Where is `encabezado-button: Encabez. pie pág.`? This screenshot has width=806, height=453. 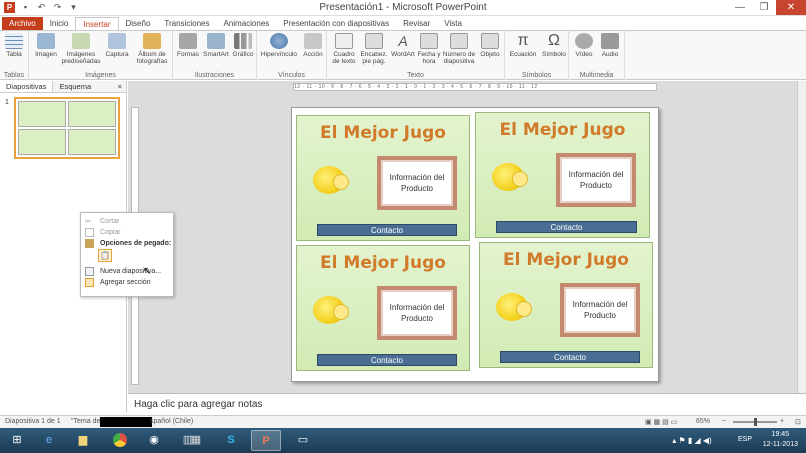 encabezado-button: Encabez. pie pág. is located at coordinates (374, 49).